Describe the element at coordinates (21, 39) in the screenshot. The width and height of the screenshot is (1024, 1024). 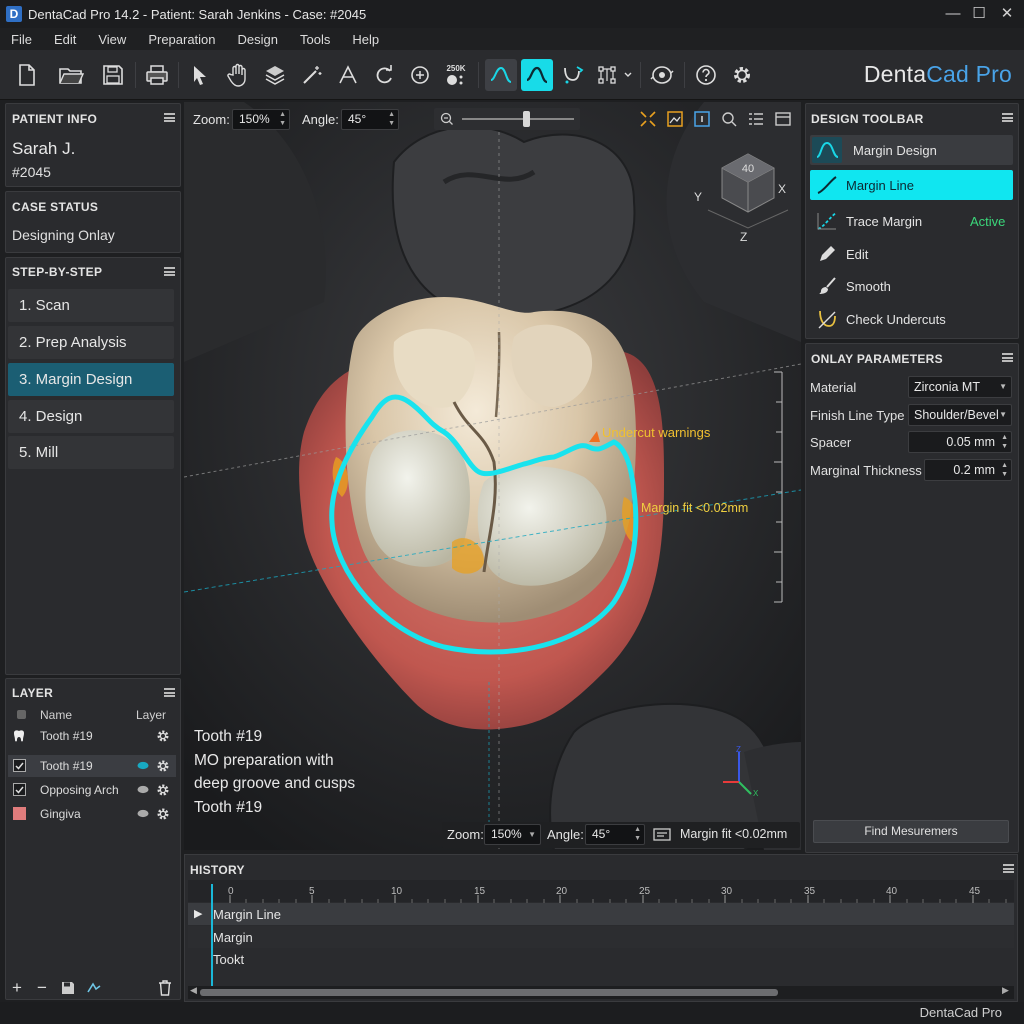
I see `menu-file: File` at that location.